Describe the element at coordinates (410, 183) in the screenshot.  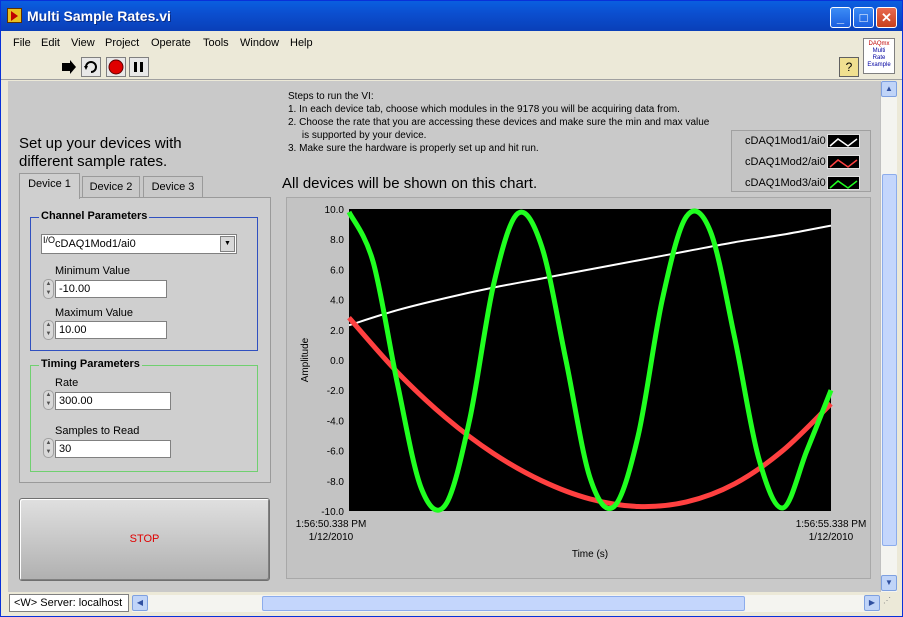
I see `chart-heading: All devices will be shown on this chart.` at that location.